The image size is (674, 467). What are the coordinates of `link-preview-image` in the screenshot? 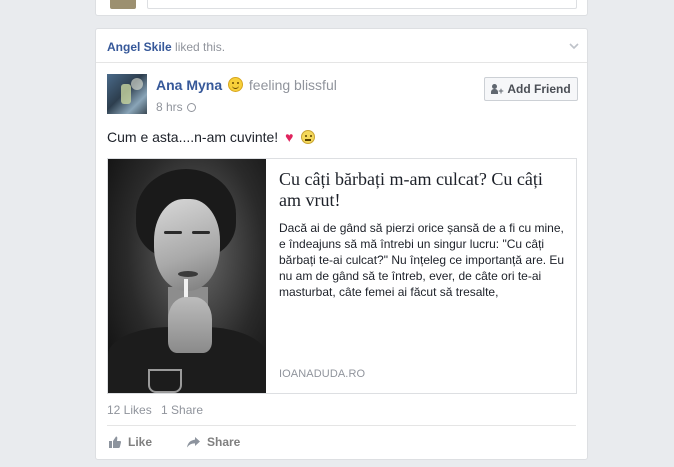 It's located at (187, 276).